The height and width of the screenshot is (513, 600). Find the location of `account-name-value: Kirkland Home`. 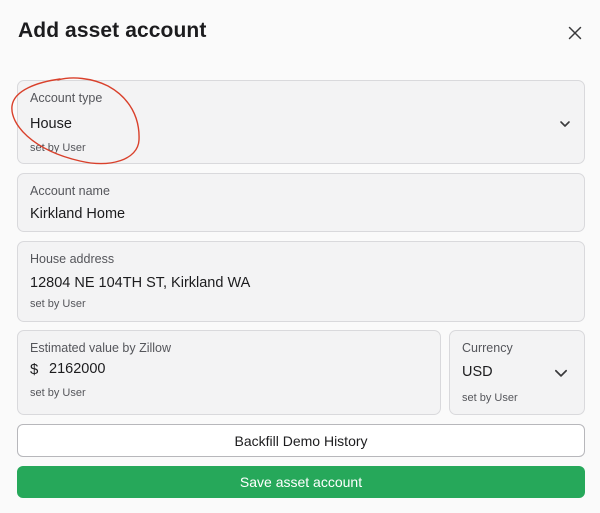

account-name-value: Kirkland Home is located at coordinates (78, 214).